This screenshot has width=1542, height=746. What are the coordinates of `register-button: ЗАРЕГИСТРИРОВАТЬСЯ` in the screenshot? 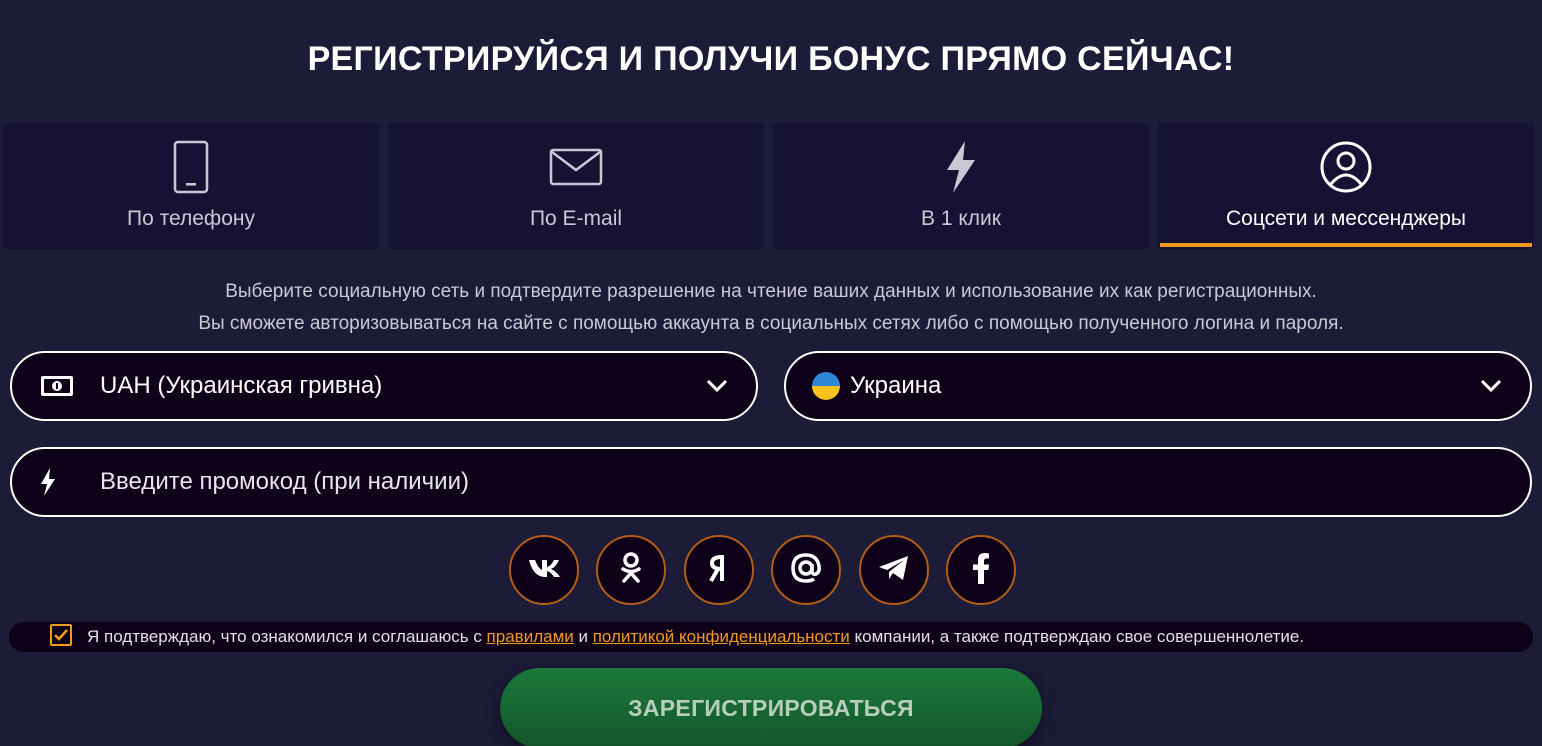 It's located at (771, 707).